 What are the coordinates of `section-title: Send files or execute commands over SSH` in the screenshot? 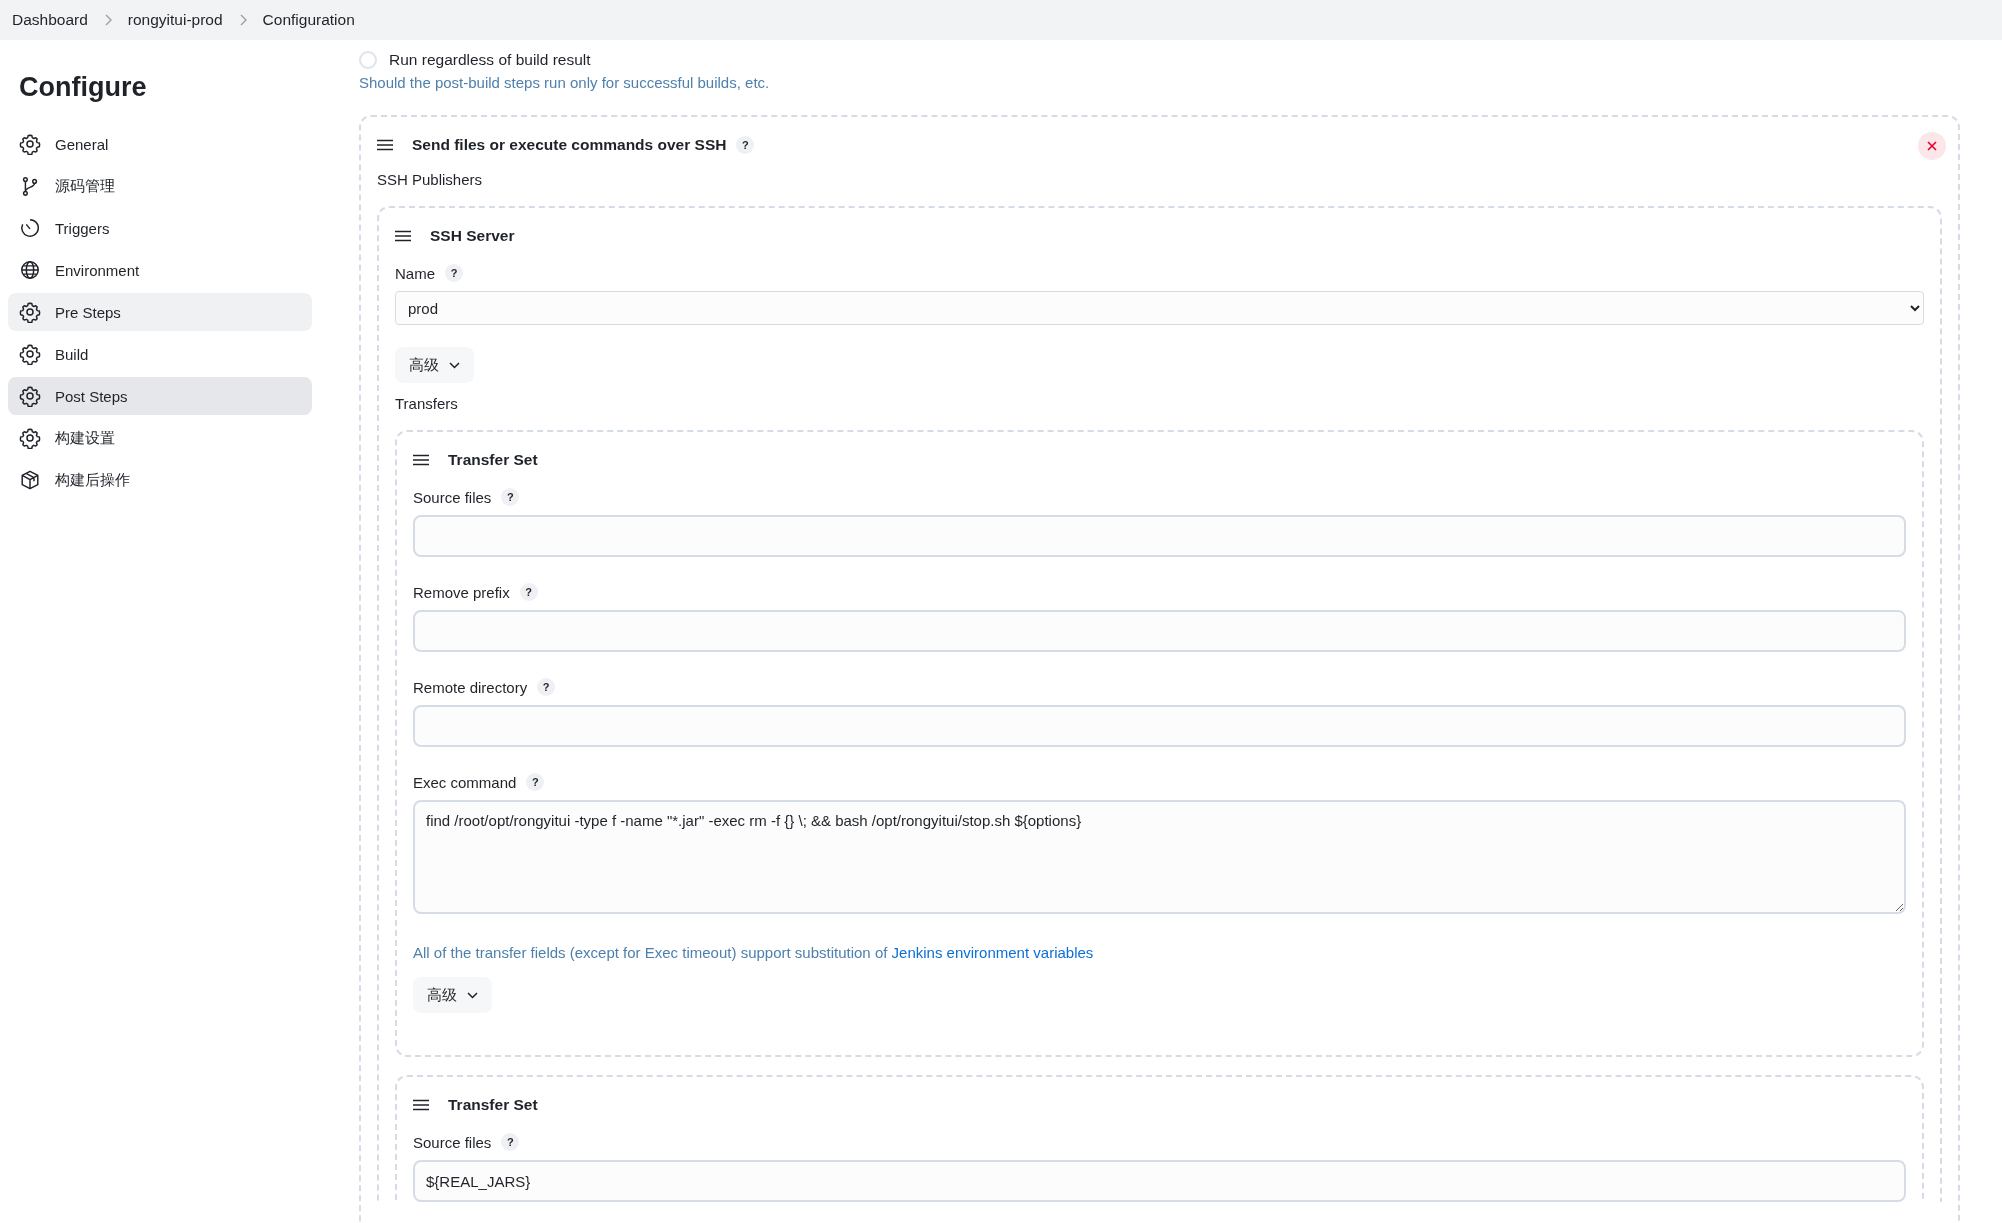 It's located at (569, 145).